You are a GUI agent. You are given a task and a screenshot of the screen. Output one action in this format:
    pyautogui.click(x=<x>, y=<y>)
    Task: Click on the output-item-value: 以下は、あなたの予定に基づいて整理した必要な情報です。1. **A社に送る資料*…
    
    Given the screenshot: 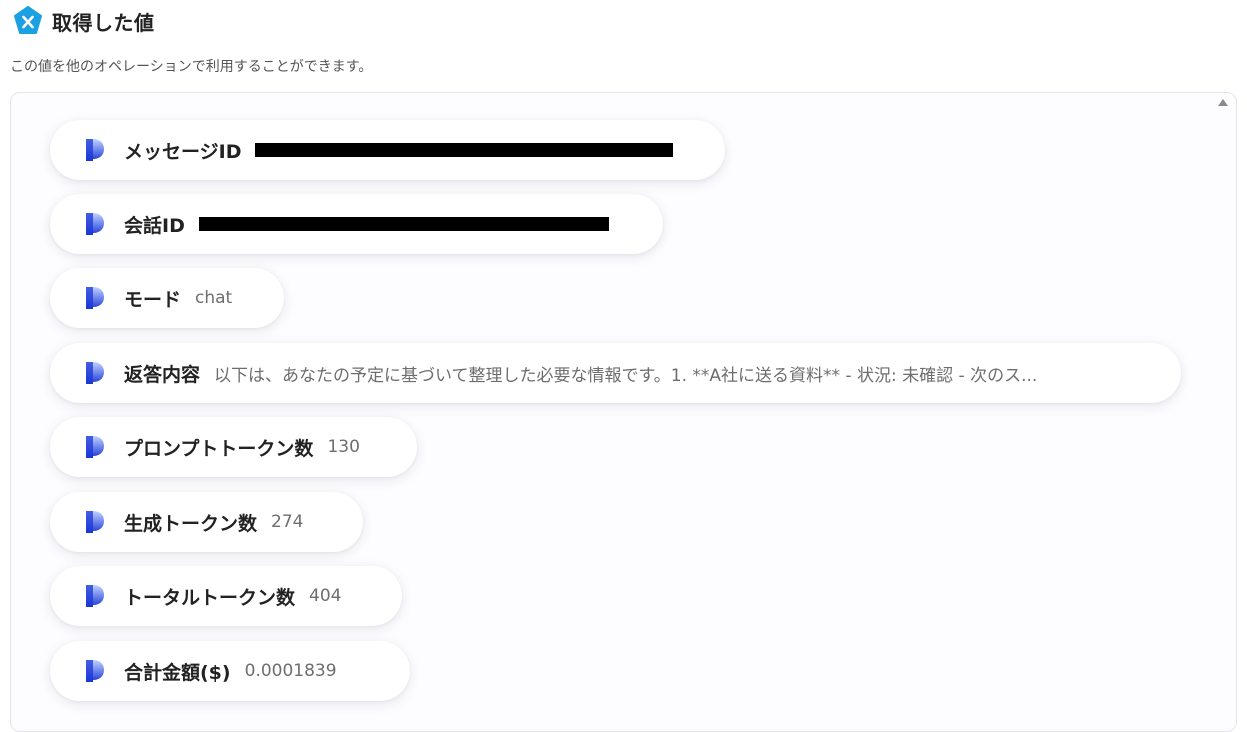 What is the action you would take?
    pyautogui.click(x=626, y=375)
    